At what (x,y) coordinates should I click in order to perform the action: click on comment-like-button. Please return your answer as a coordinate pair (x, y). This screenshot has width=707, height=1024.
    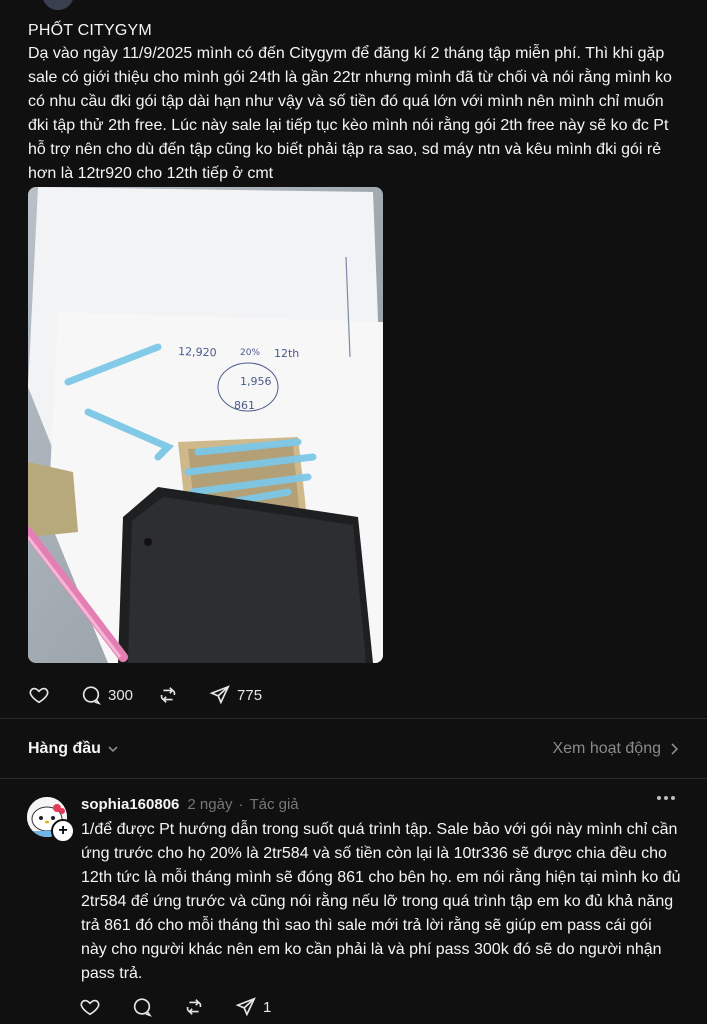
    Looking at the image, I should click on (93, 1007).